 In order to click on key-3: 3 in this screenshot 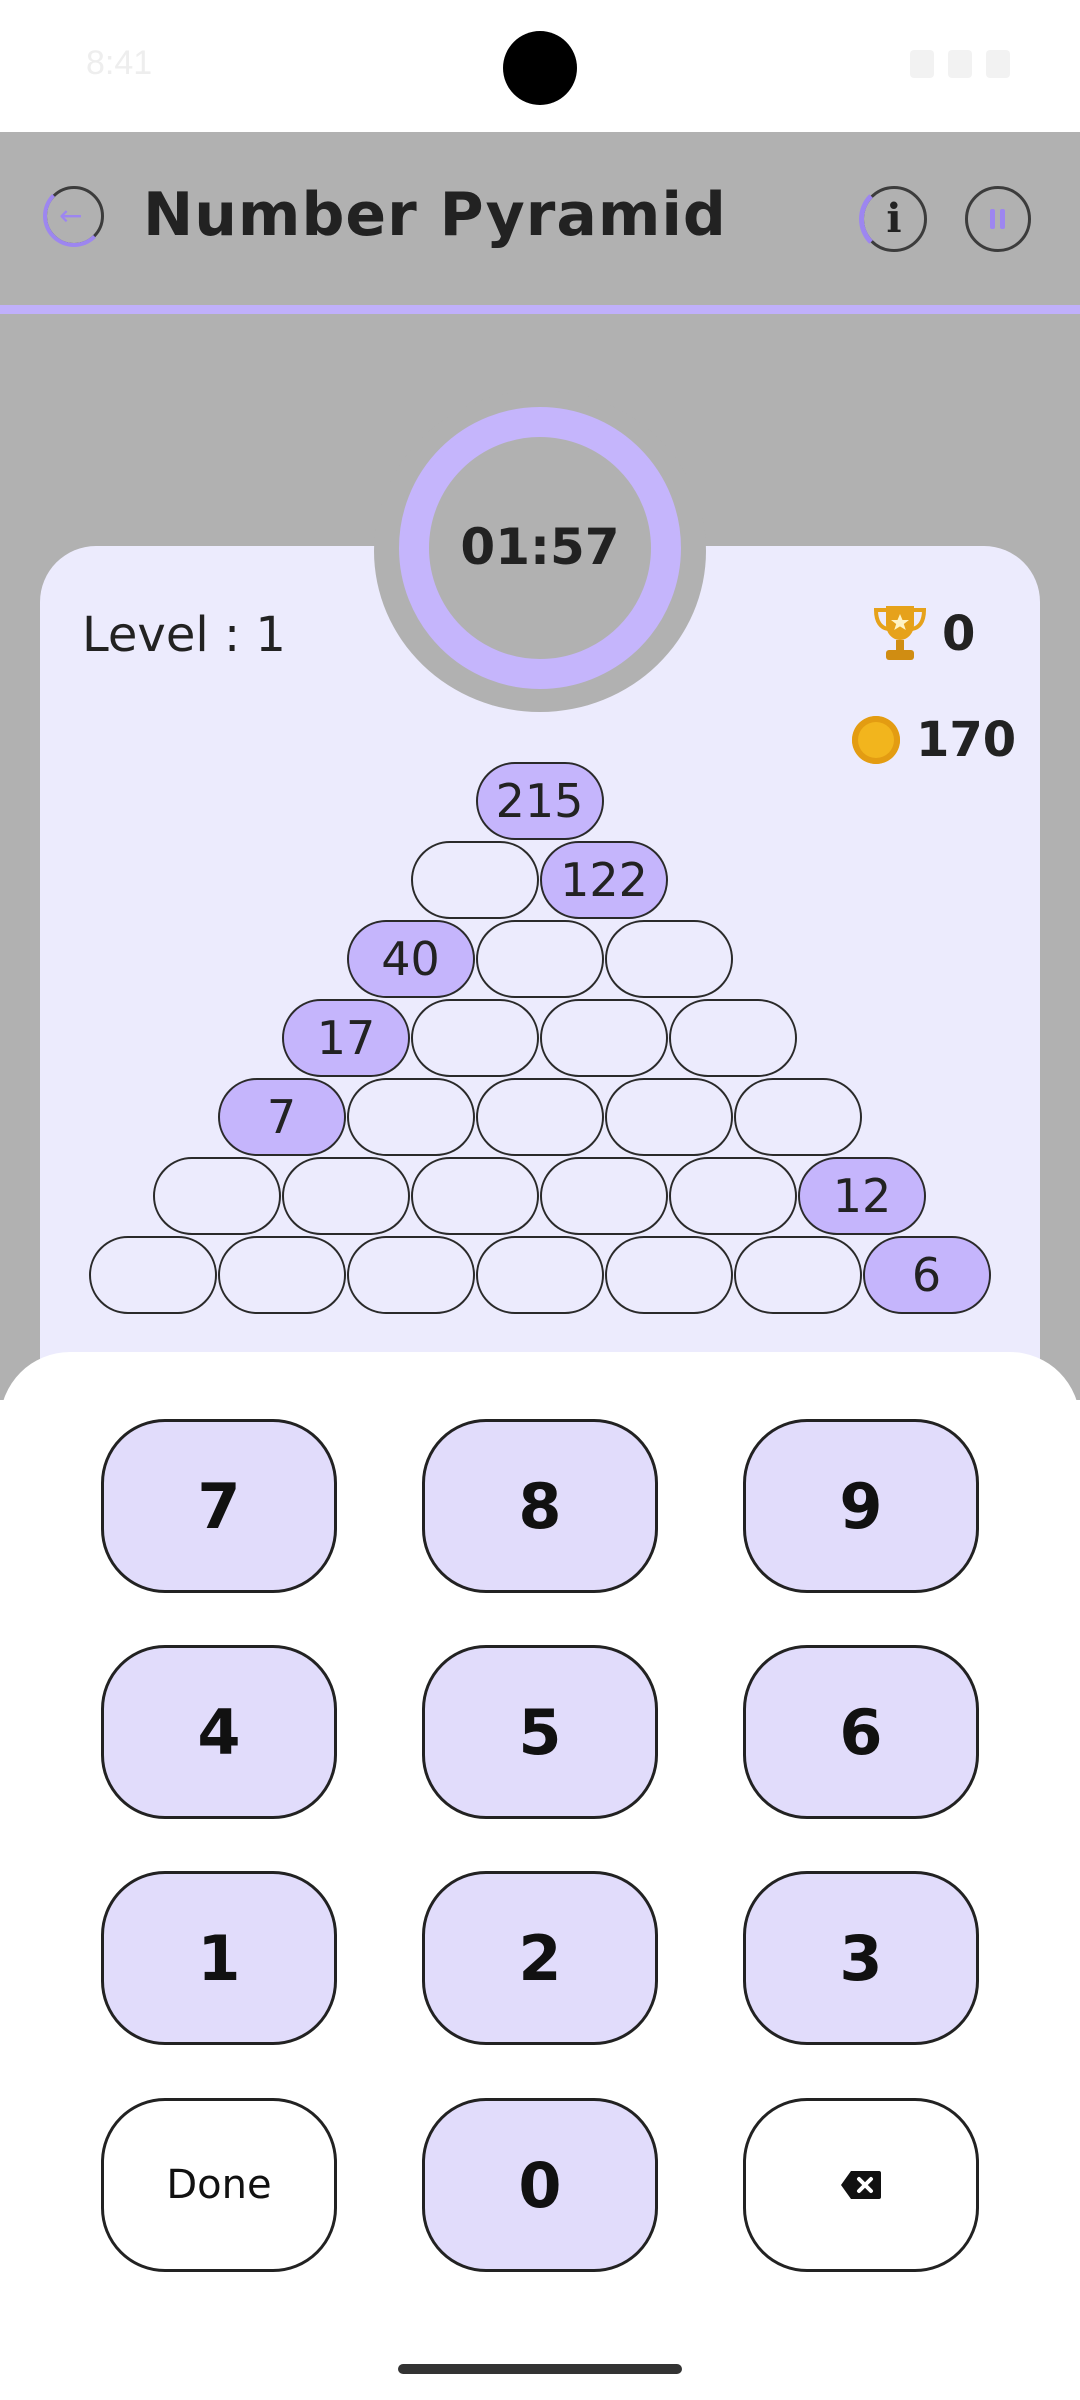, I will do `click(861, 1958)`.